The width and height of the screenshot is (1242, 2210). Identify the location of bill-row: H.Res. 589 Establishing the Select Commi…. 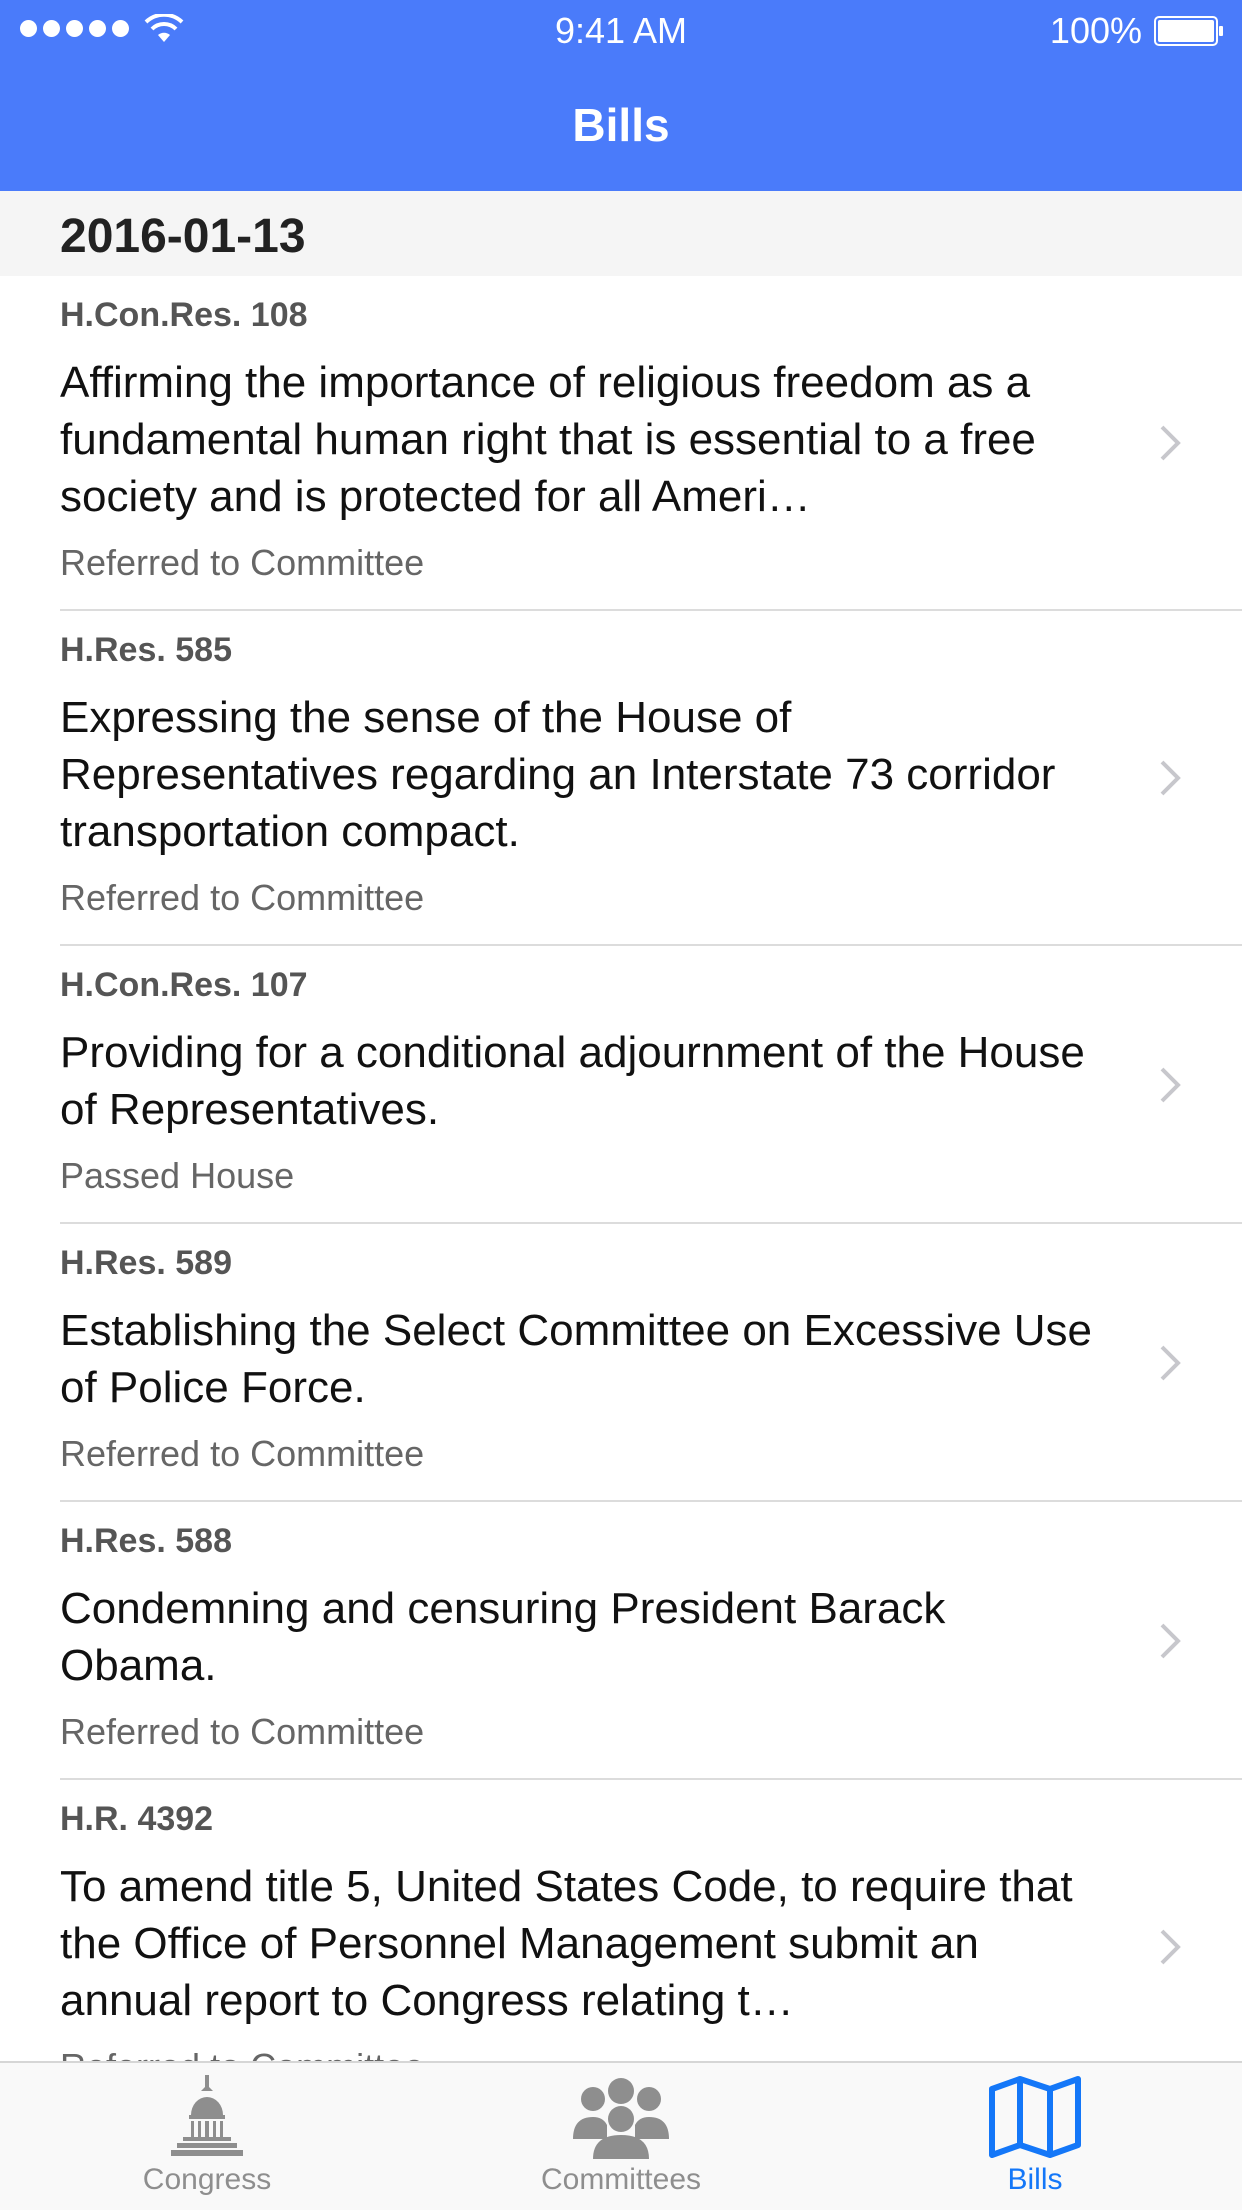
(621, 1363).